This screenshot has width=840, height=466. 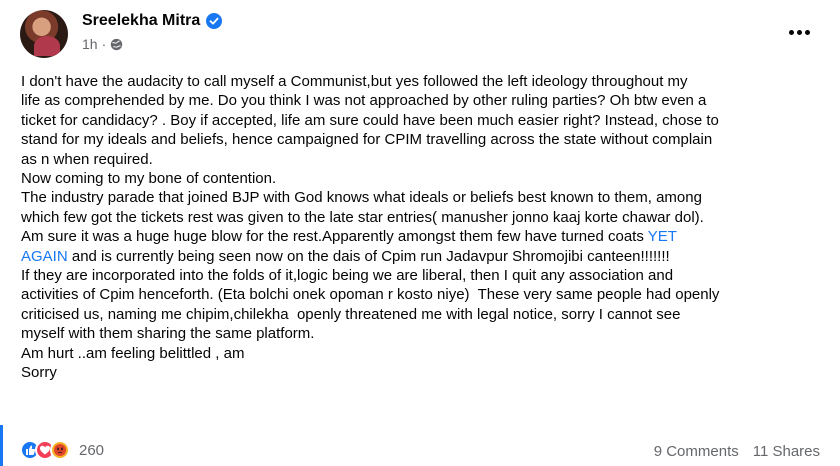 I want to click on yet-again-link: YET, so click(x=662, y=236).